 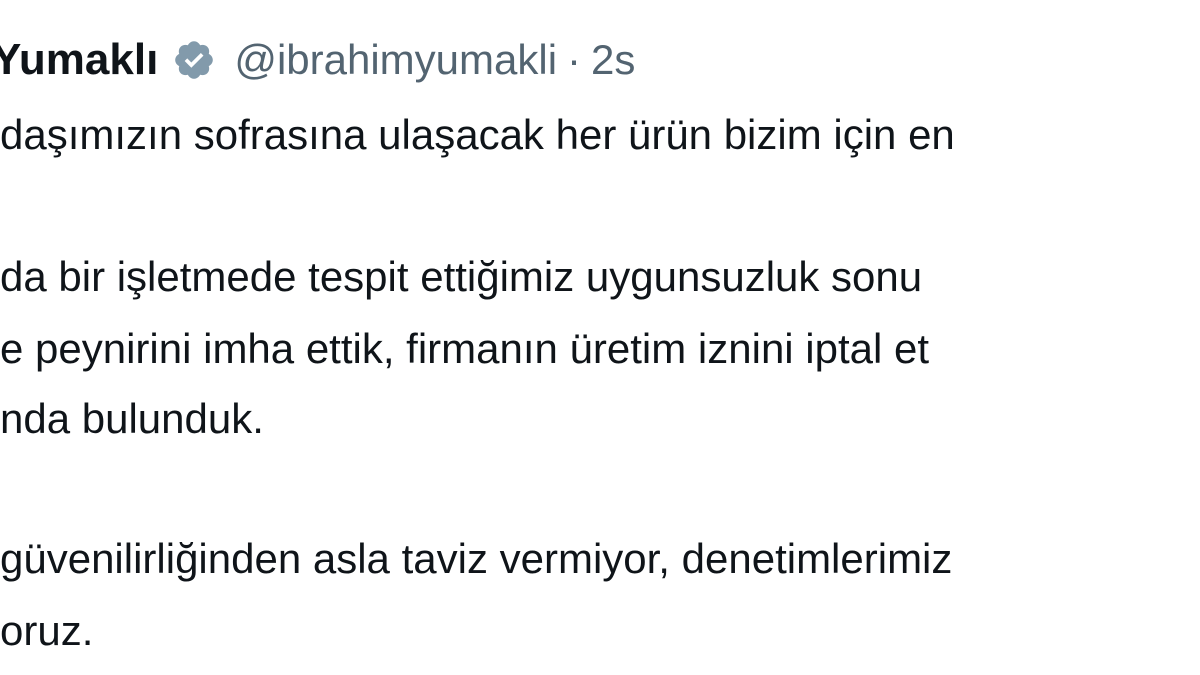 What do you see at coordinates (600, 3) in the screenshot?
I see `cropped-top-text: ‿ ‿ ‿ ‿ ‿ ‿ ‿ ‿ ‿` at bounding box center [600, 3].